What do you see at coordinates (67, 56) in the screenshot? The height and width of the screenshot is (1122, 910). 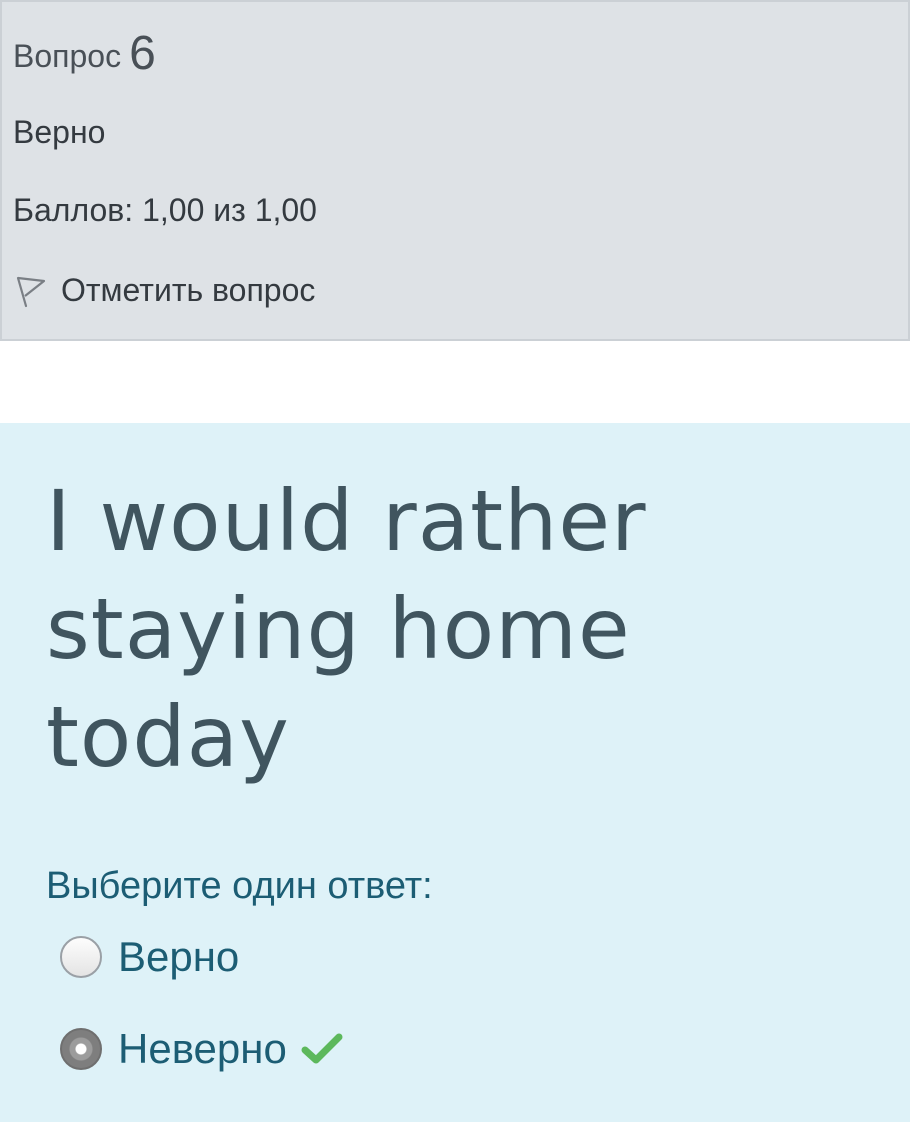 I see `question-label: Вопрос` at bounding box center [67, 56].